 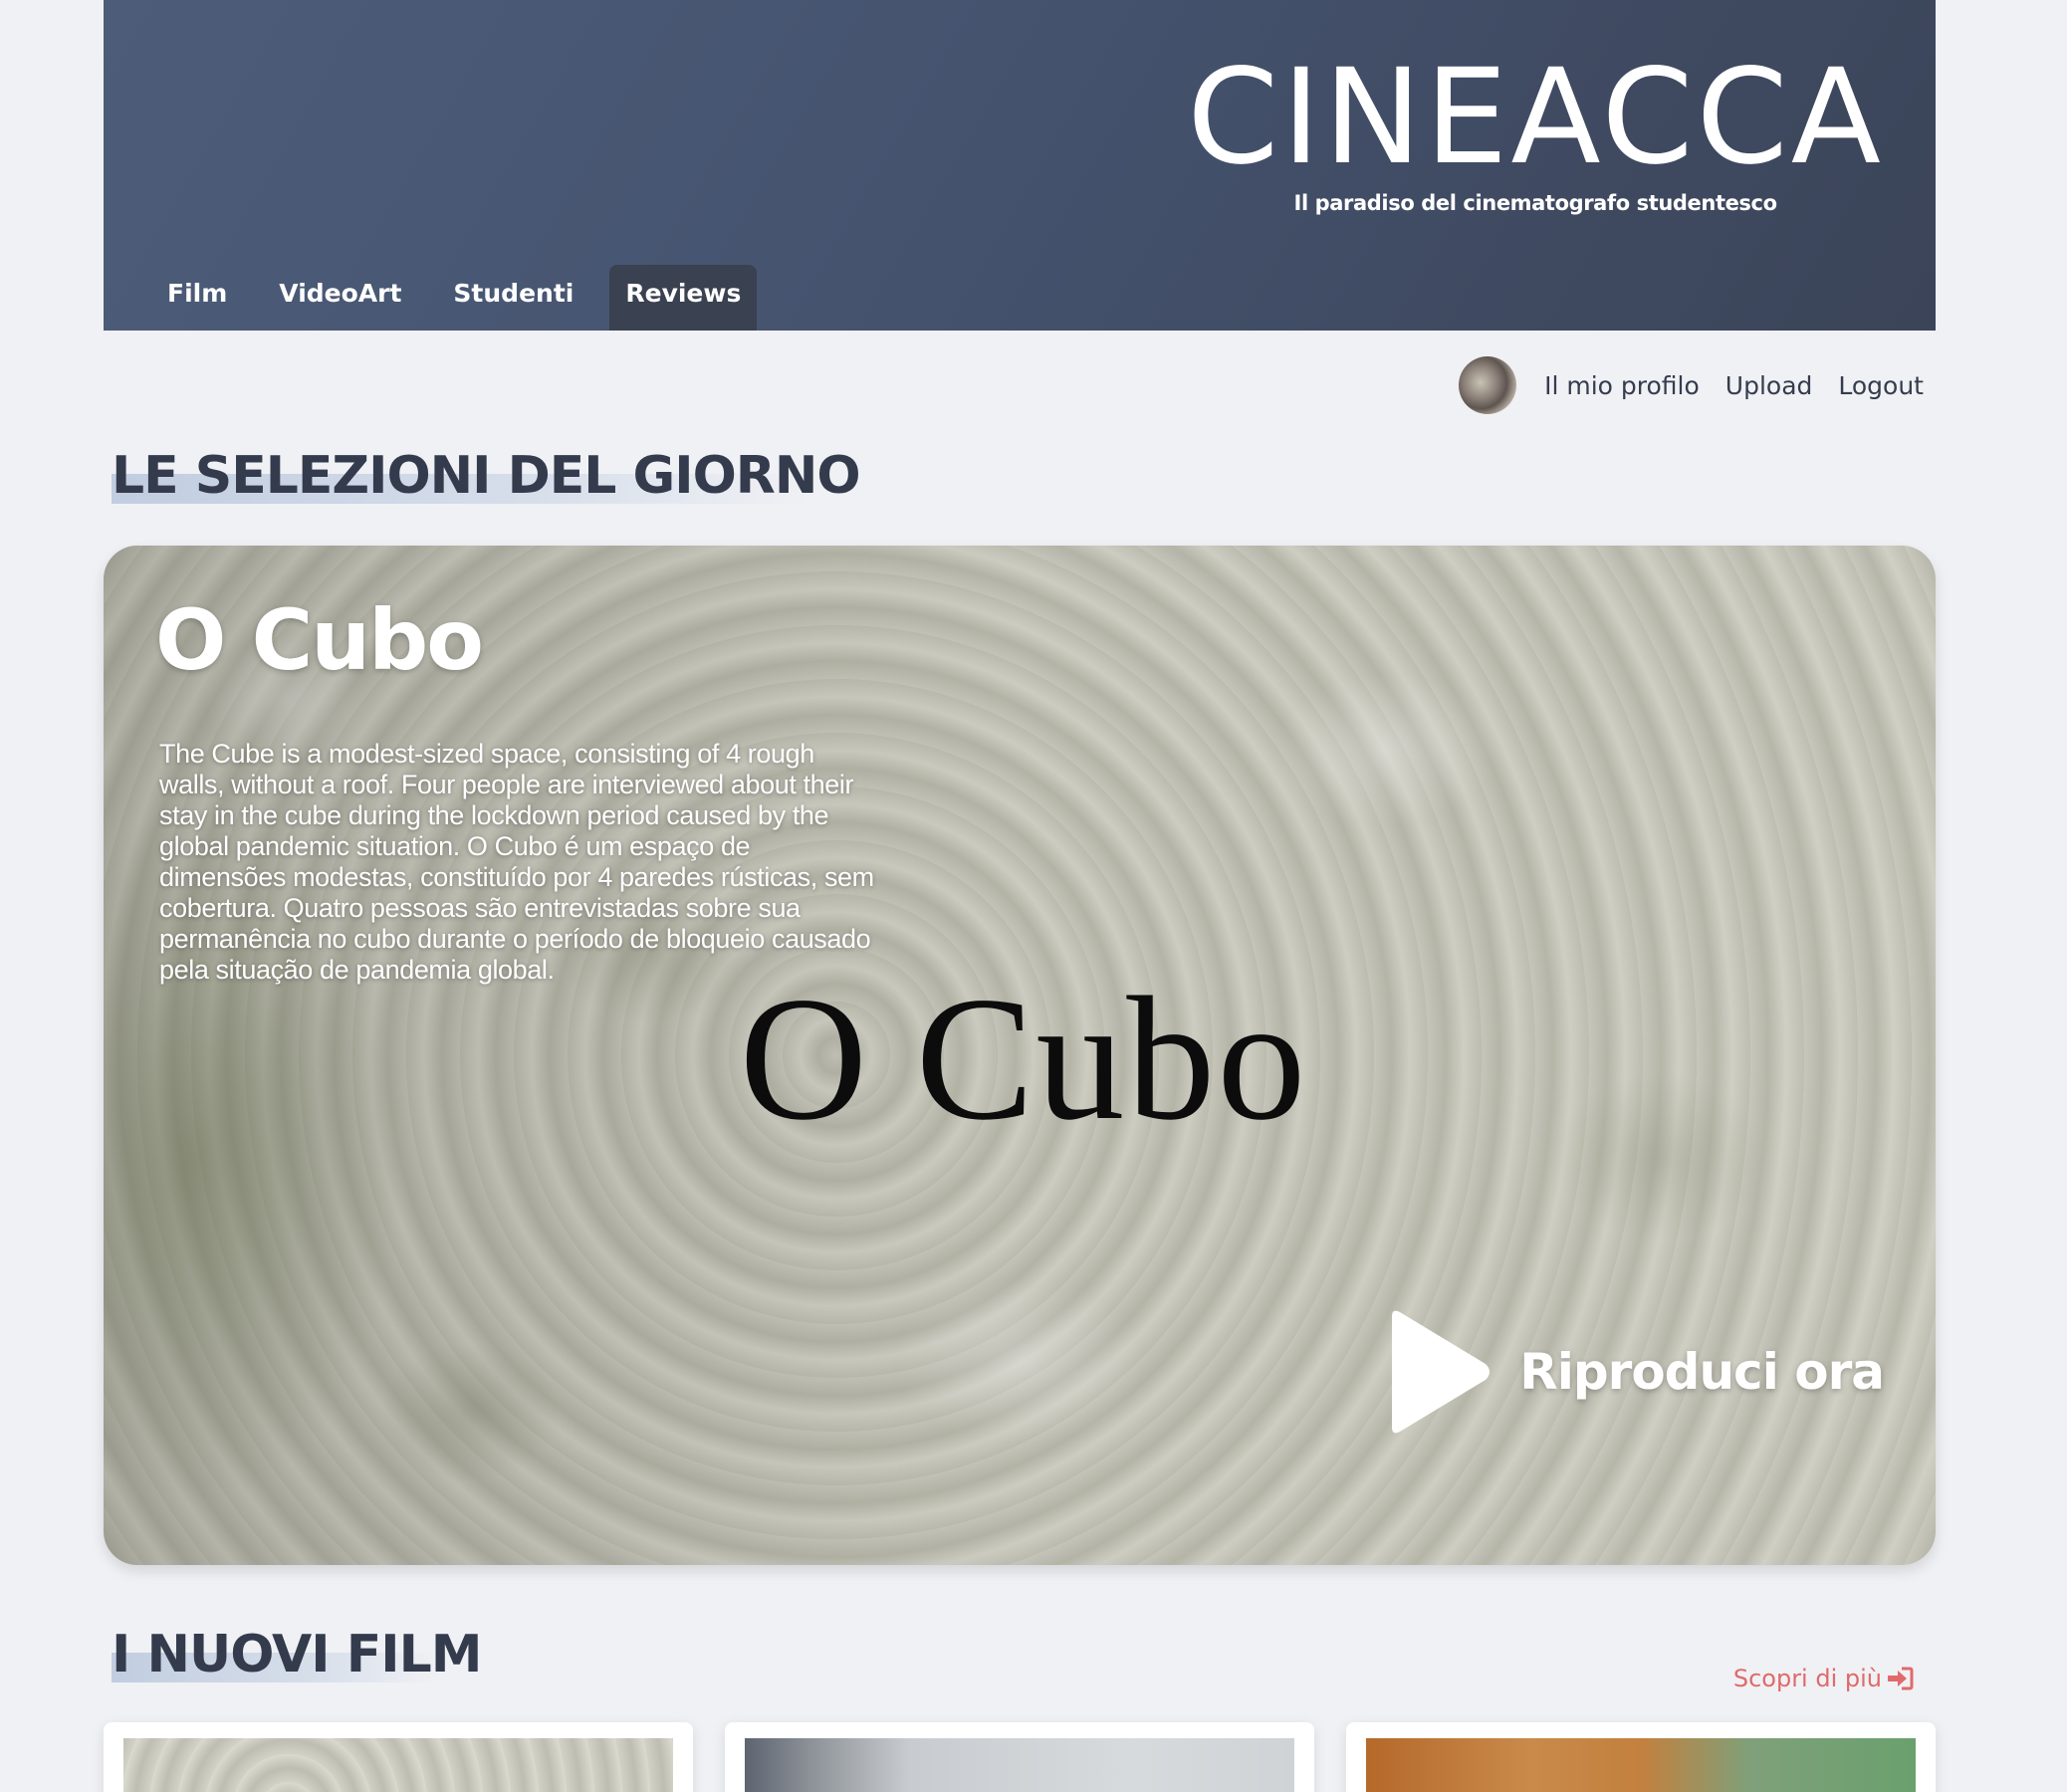 I want to click on play-now-label: Riproduci ora, so click(x=1702, y=1372).